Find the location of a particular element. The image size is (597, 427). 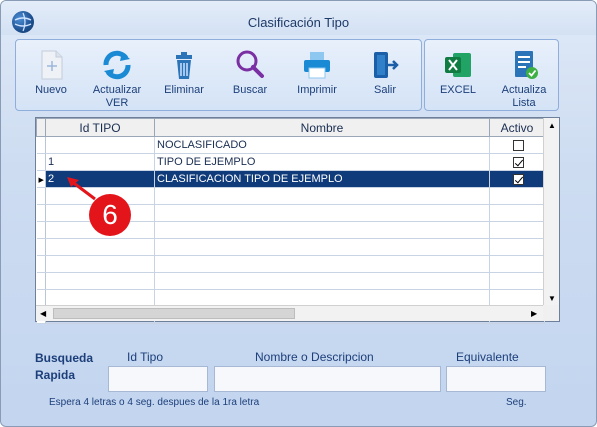

delete-button-label: Eliminar is located at coordinates (184, 90).